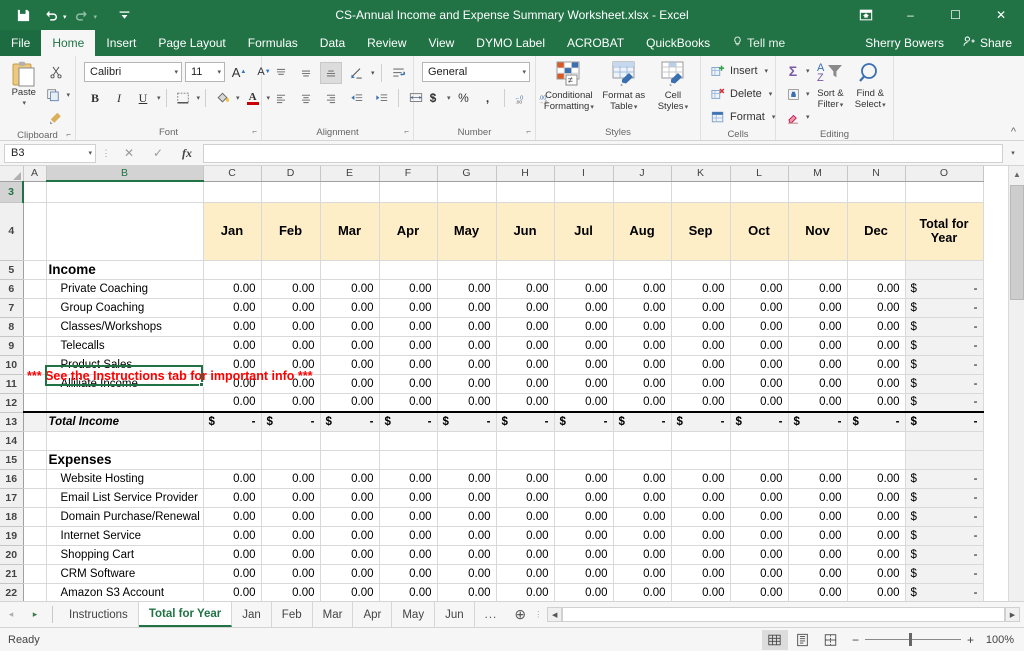  I want to click on row-header-14: 14, so click(12, 441).